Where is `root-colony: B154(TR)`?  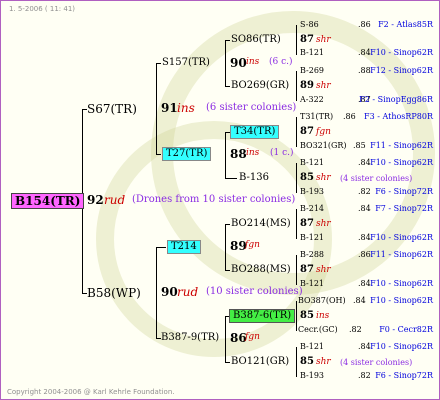 root-colony: B154(TR) is located at coordinates (48, 201).